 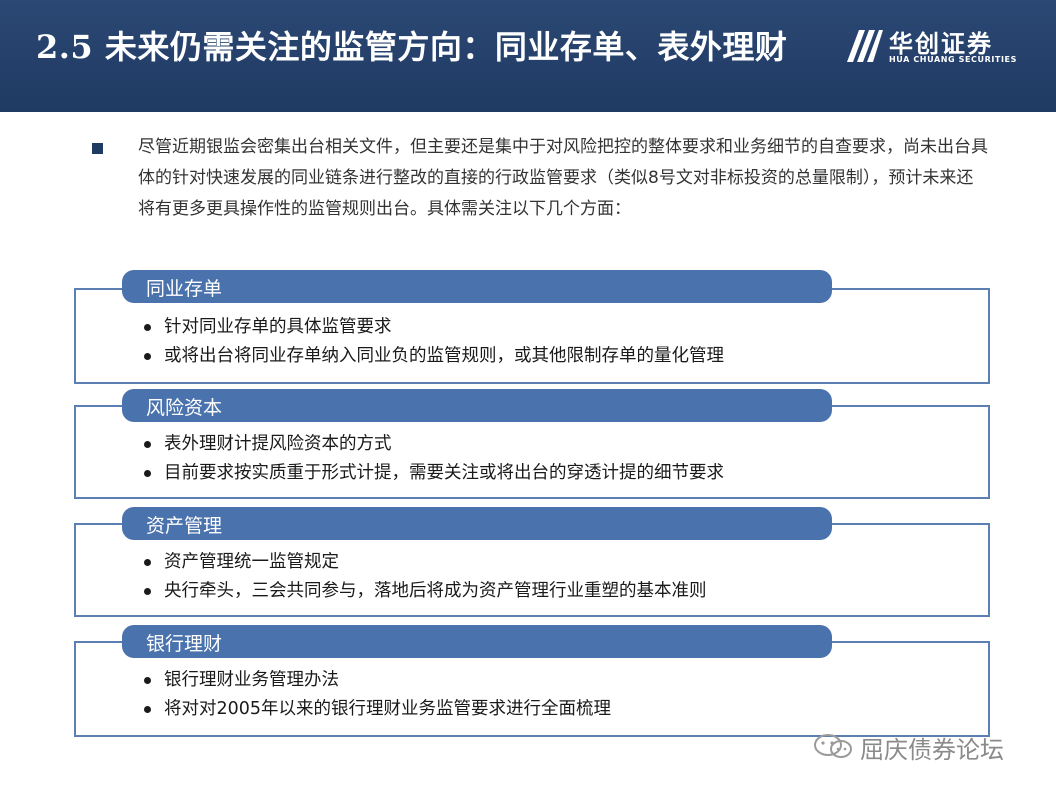 I want to click on square-bullet-icon, so click(x=97, y=148).